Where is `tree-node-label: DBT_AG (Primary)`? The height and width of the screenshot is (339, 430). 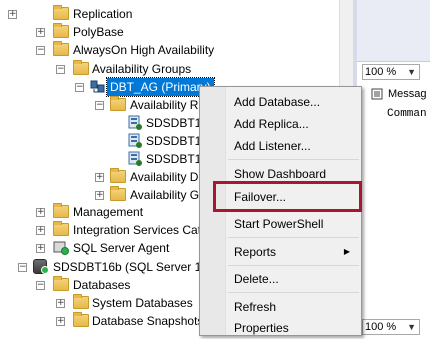
tree-node-label: DBT_AG (Primary) is located at coordinates (160, 87).